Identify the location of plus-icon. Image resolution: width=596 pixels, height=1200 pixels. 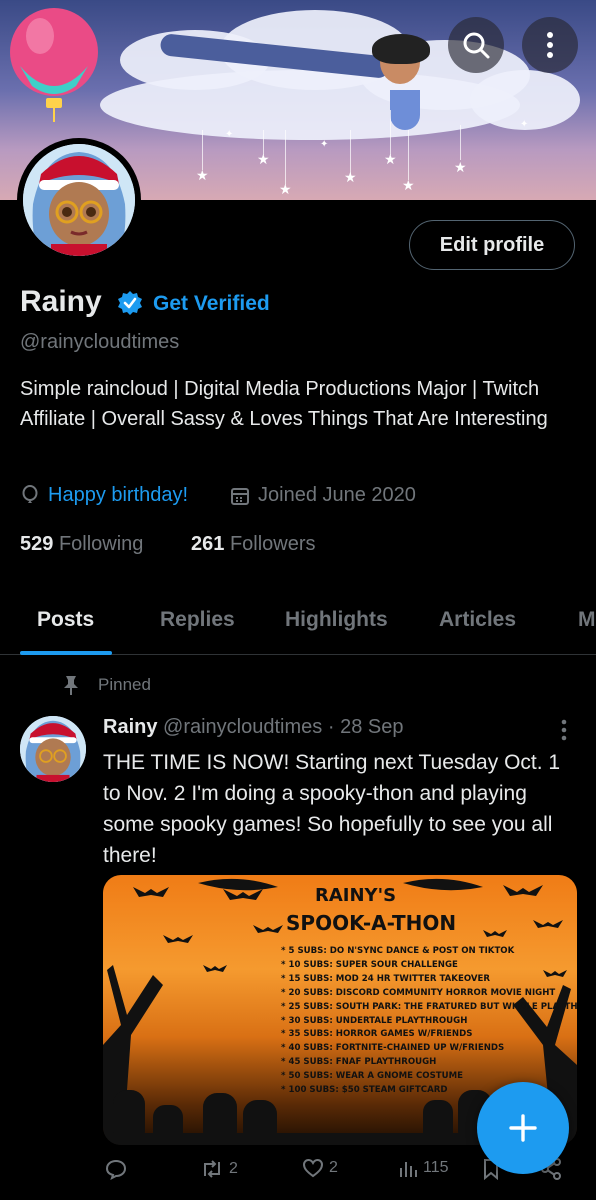
(523, 1128).